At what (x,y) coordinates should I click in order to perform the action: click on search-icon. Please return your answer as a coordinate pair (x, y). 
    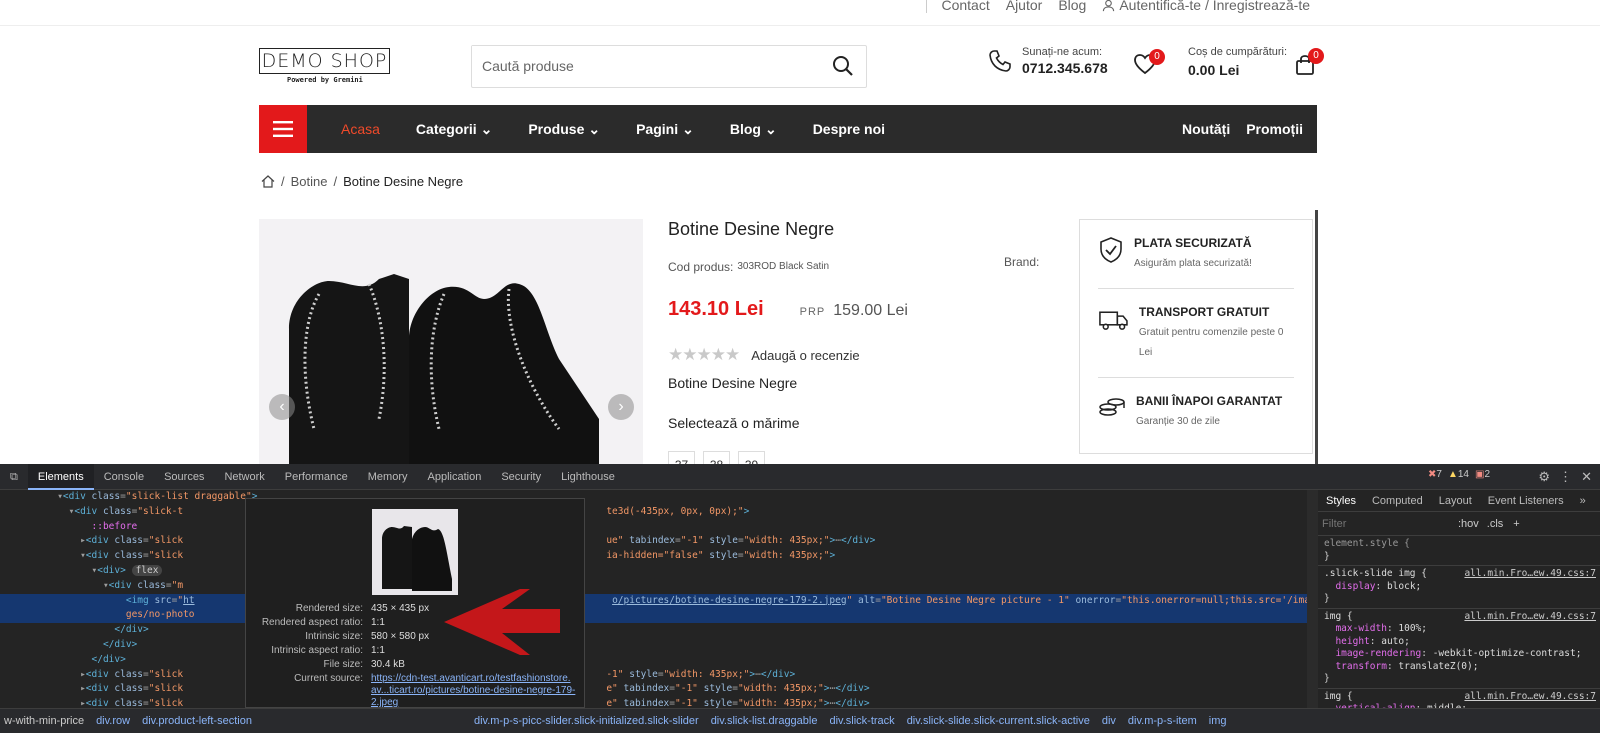
    Looking at the image, I should click on (843, 66).